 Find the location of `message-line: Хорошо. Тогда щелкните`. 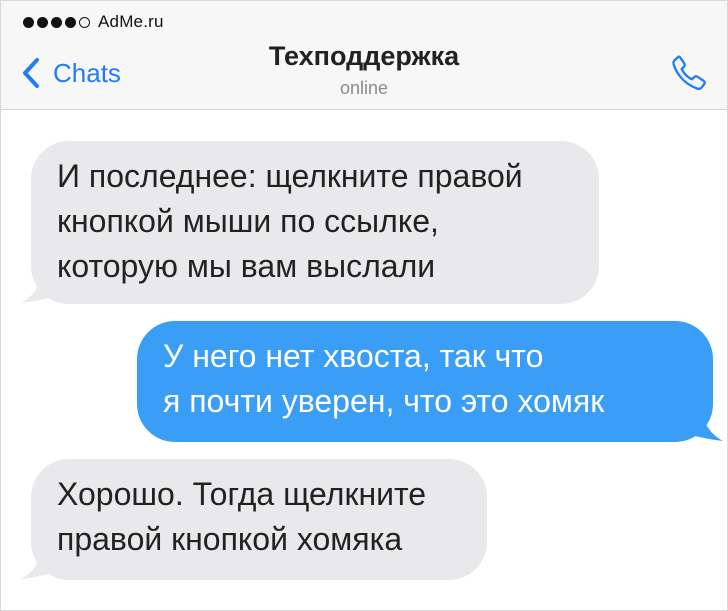

message-line: Хорошо. Тогда щелкните is located at coordinates (242, 494).